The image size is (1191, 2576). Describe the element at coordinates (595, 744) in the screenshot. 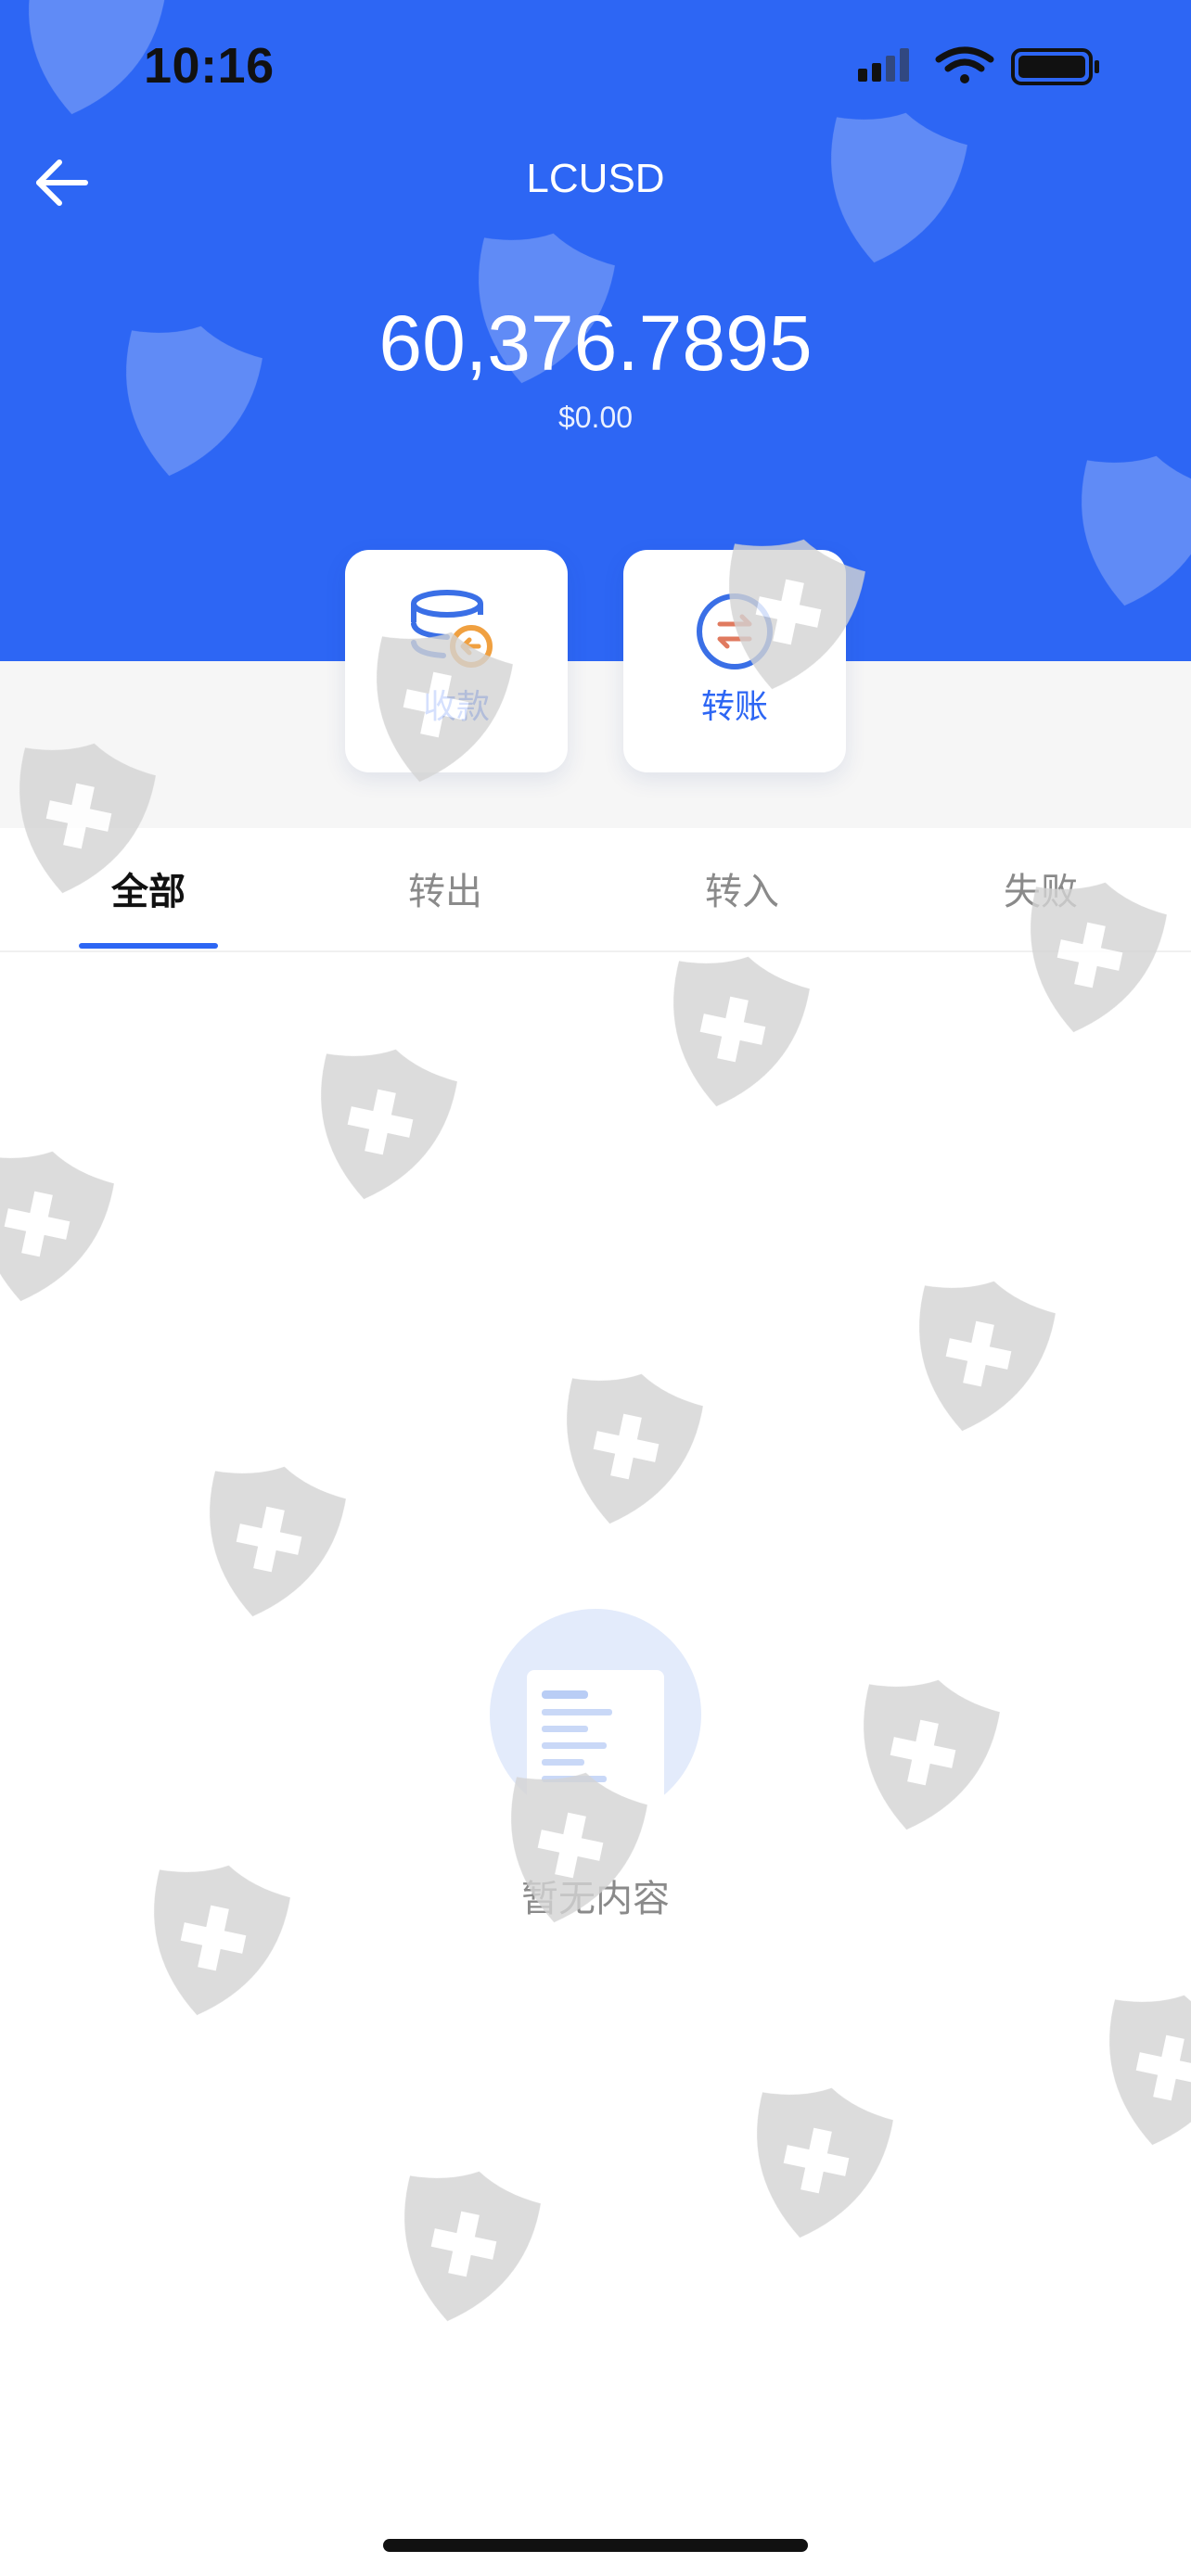

I see `actions-background` at that location.